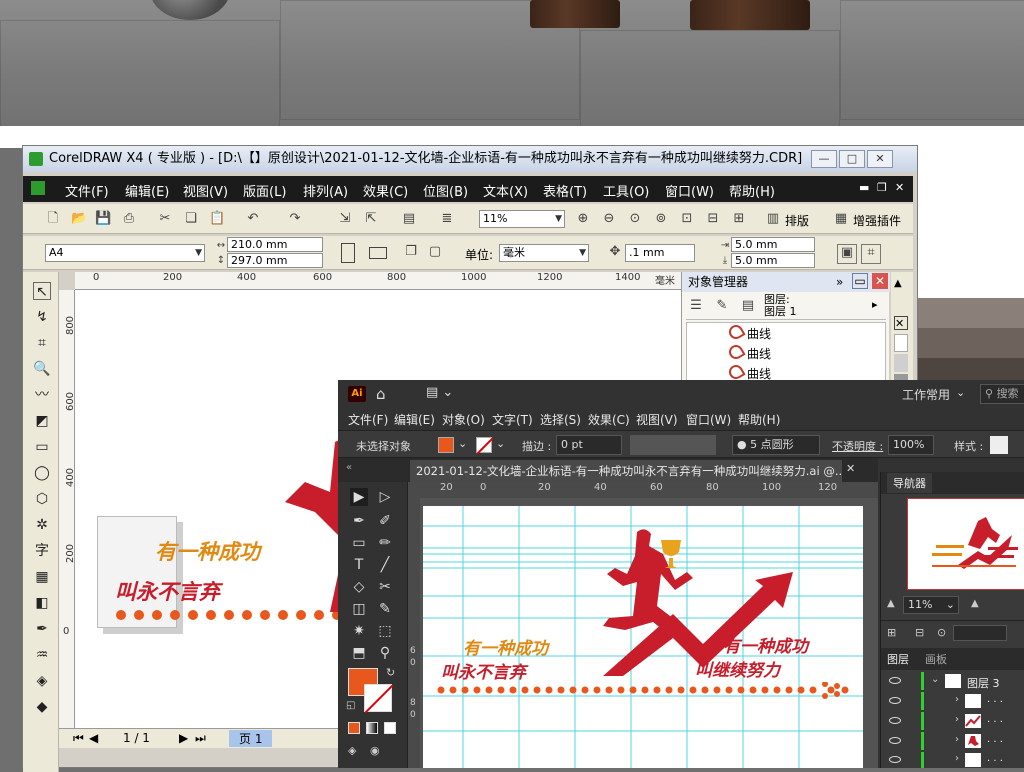 This screenshot has height=772, width=1024. What do you see at coordinates (635, 219) in the screenshot?
I see `zoom-selected-icon: ⊙` at bounding box center [635, 219].